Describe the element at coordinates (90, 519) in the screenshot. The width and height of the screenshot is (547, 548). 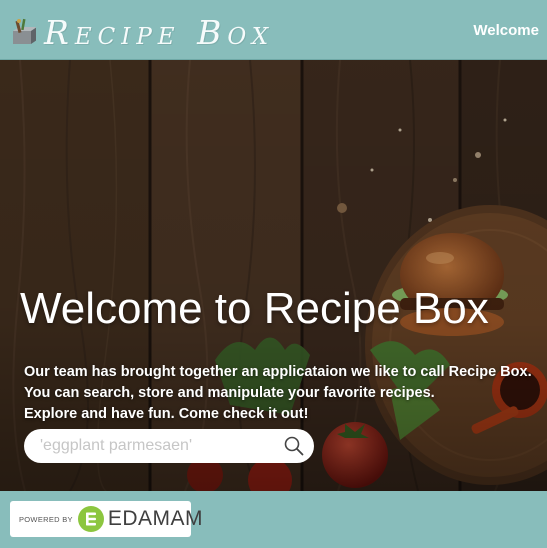
I see `edamam-logo-icon` at that location.